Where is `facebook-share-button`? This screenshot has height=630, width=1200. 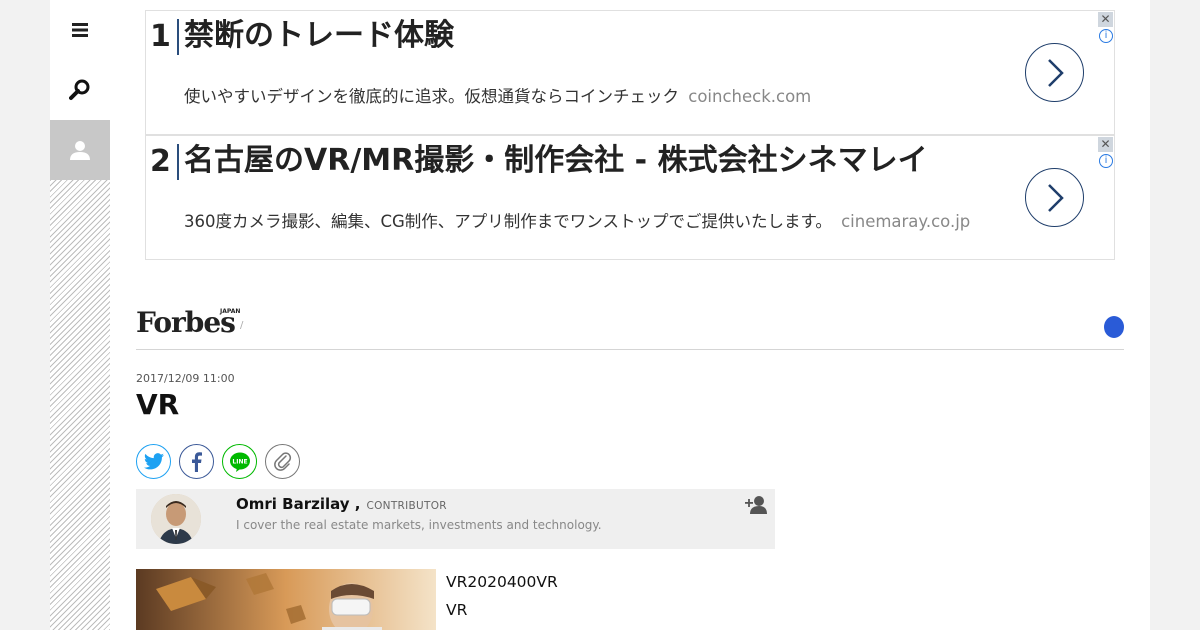
facebook-share-button is located at coordinates (196, 461).